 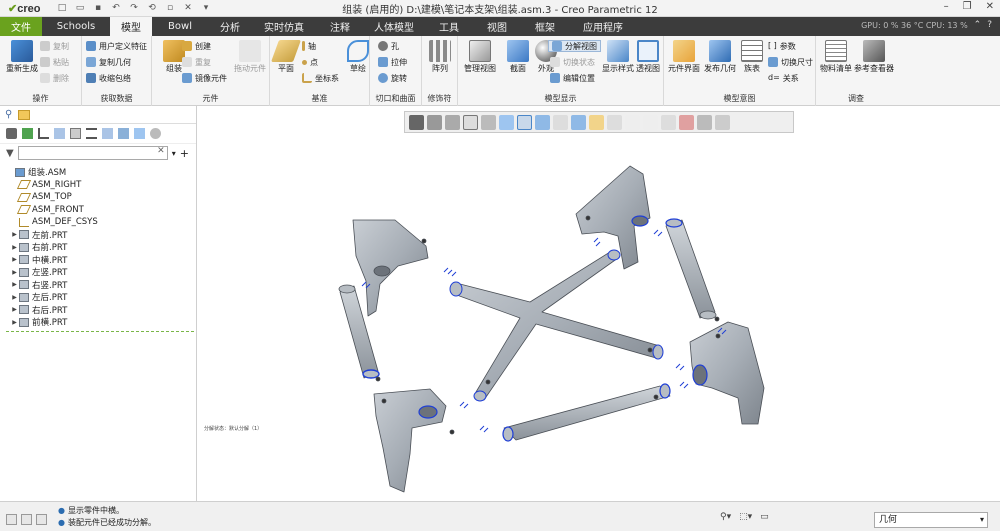 I want to click on tree-item: ASM_TOP, so click(x=98, y=197).